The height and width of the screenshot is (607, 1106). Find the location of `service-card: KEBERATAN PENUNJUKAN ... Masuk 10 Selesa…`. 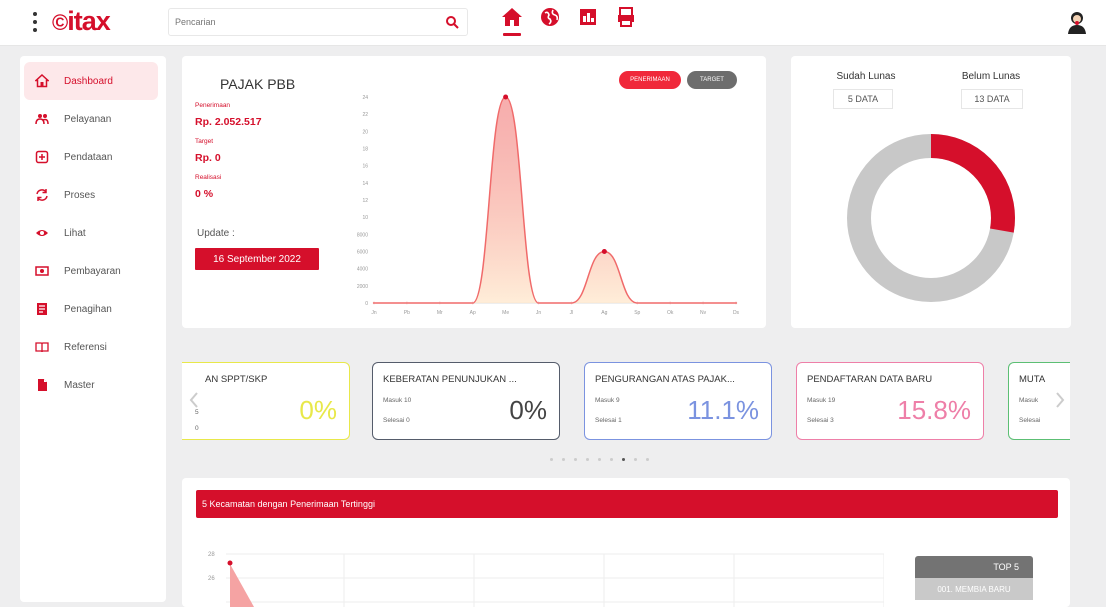

service-card: KEBERATAN PENUNJUKAN ... Masuk 10 Selesa… is located at coordinates (466, 401).